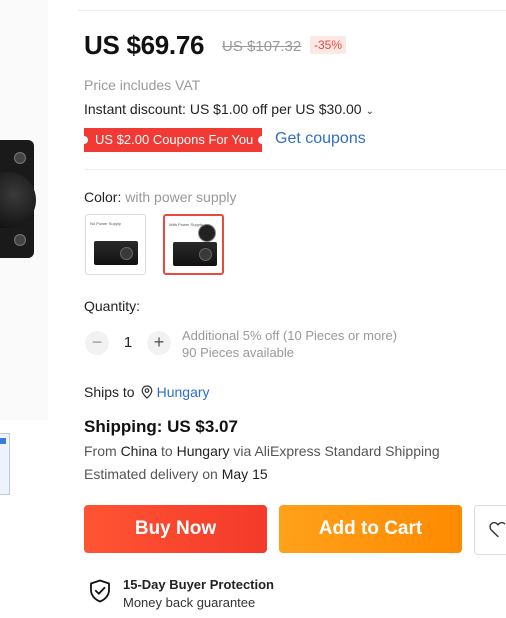  Describe the element at coordinates (186, 224) in the screenshot. I see `swatch-caption: With Power Supply` at that location.